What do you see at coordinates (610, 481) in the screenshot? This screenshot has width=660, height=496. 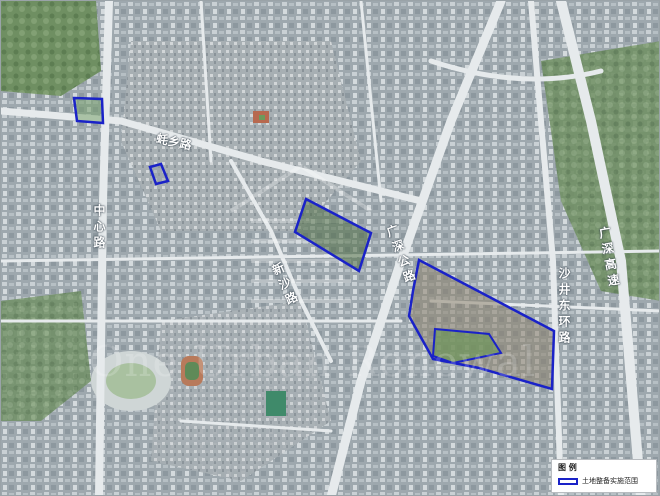 I see `legend-label: 土地整备实施范围` at bounding box center [610, 481].